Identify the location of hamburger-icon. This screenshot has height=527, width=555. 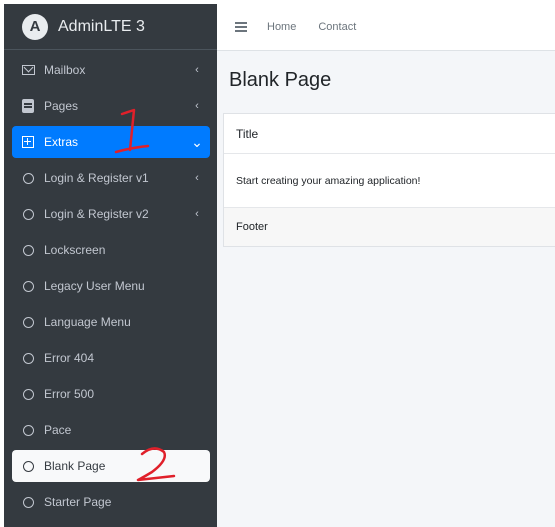
(241, 27).